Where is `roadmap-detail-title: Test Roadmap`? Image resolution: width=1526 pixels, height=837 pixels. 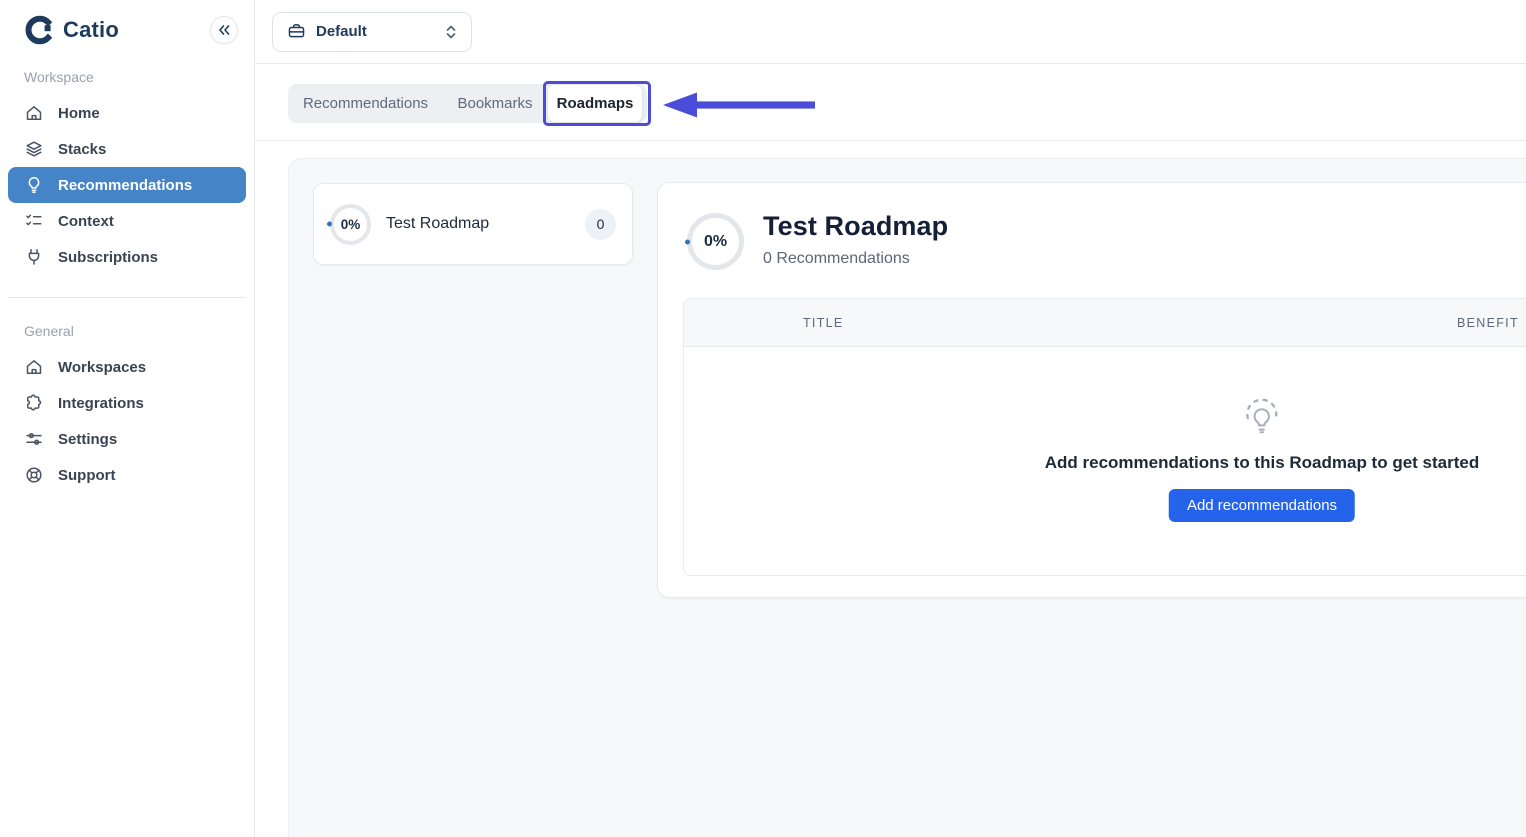
roadmap-detail-title: Test Roadmap is located at coordinates (856, 226).